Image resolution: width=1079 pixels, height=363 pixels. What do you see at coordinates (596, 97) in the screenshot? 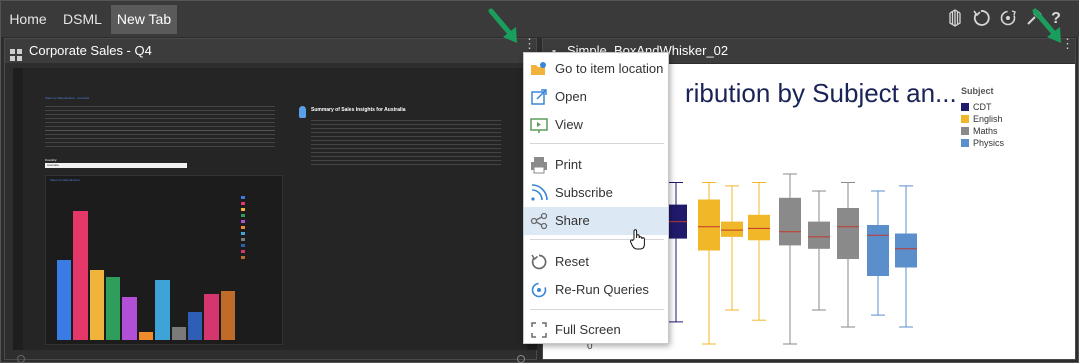
I see `menu-item-open: Open` at bounding box center [596, 97].